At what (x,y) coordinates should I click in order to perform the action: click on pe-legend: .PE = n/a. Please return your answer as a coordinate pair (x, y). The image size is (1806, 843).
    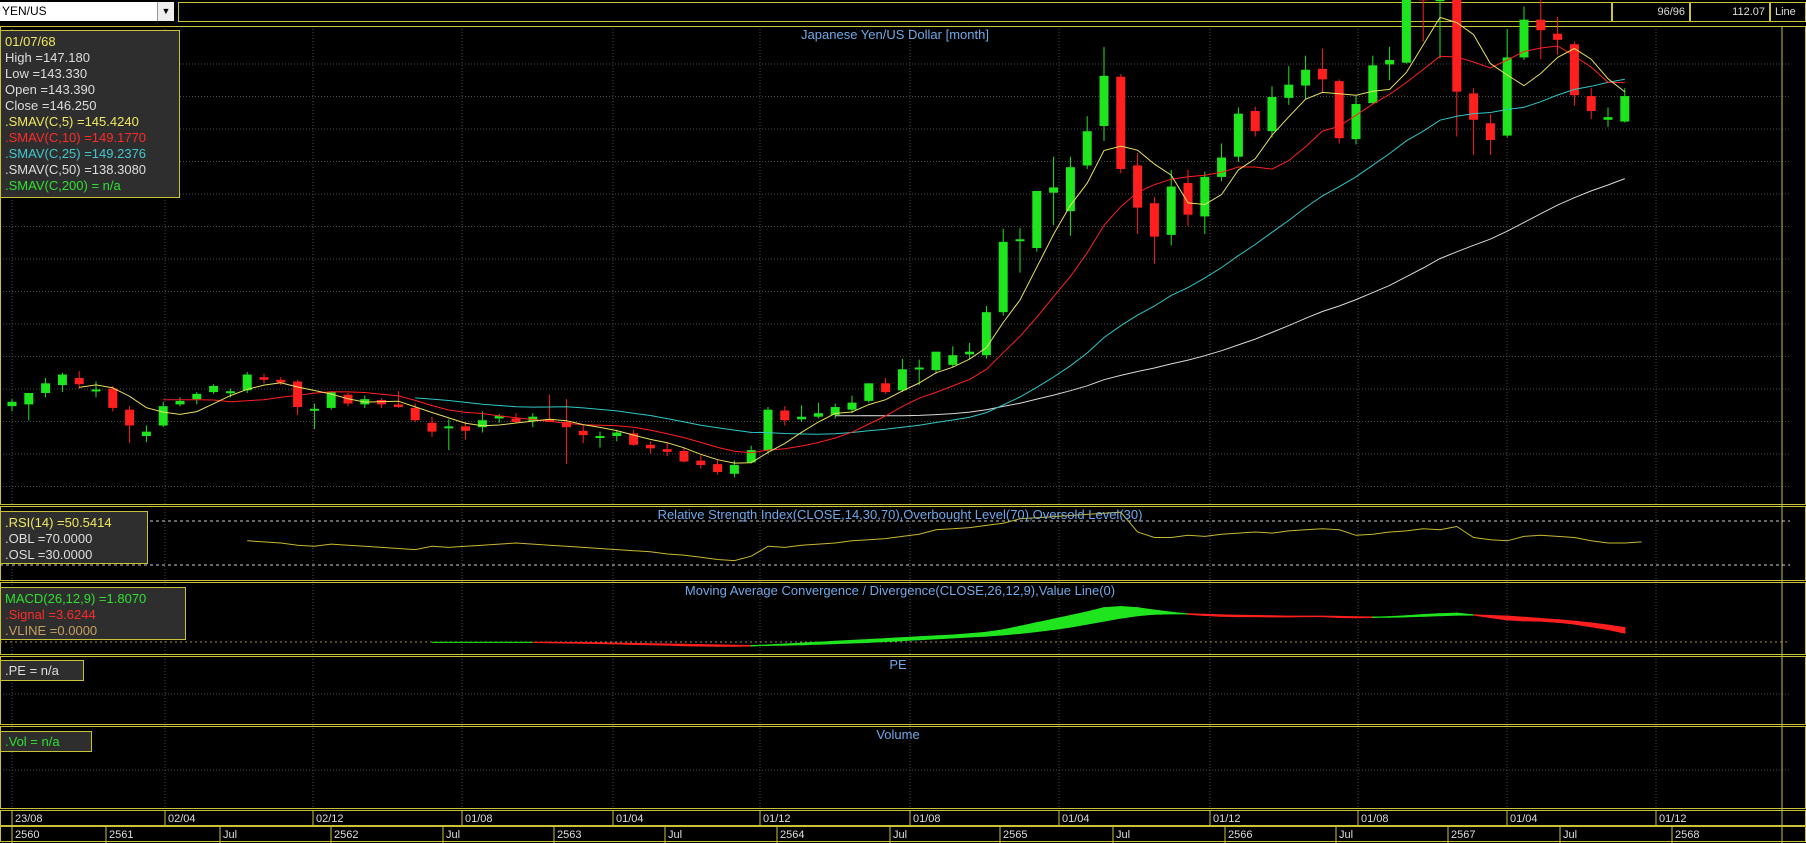
    Looking at the image, I should click on (42, 670).